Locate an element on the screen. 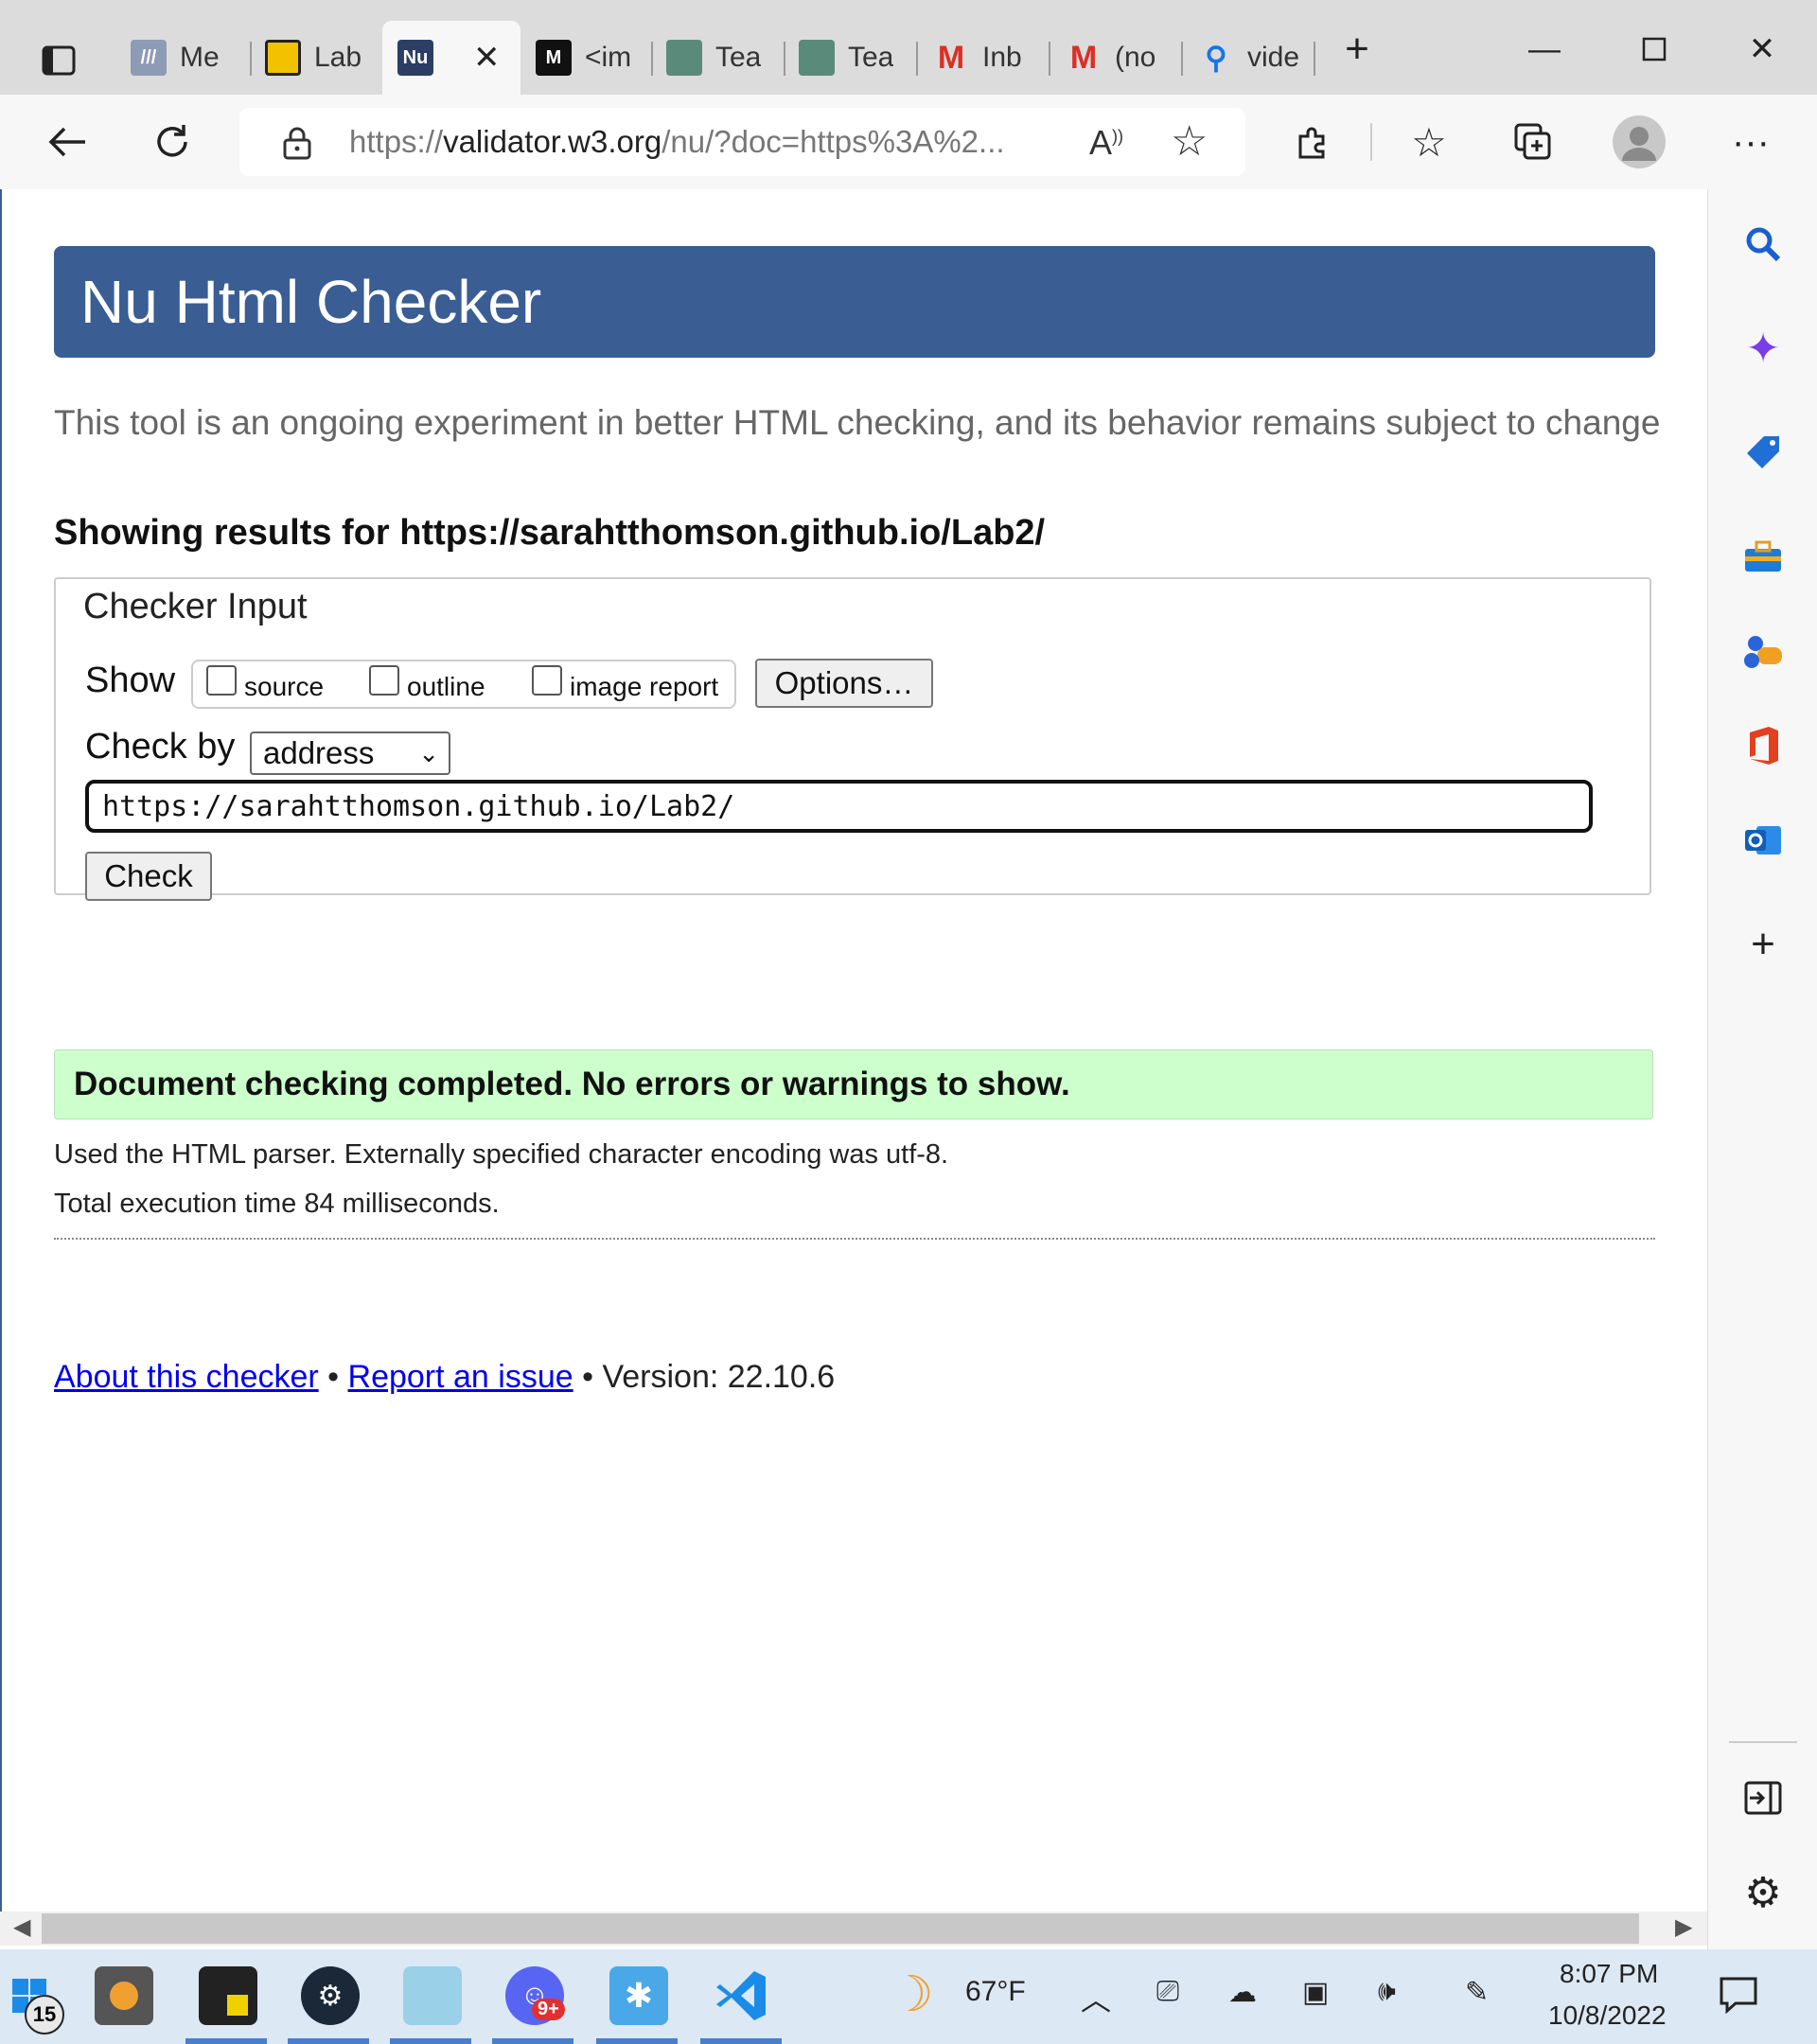 This screenshot has height=2044, width=1817. steam-icon: ⚙ is located at coordinates (330, 1995).